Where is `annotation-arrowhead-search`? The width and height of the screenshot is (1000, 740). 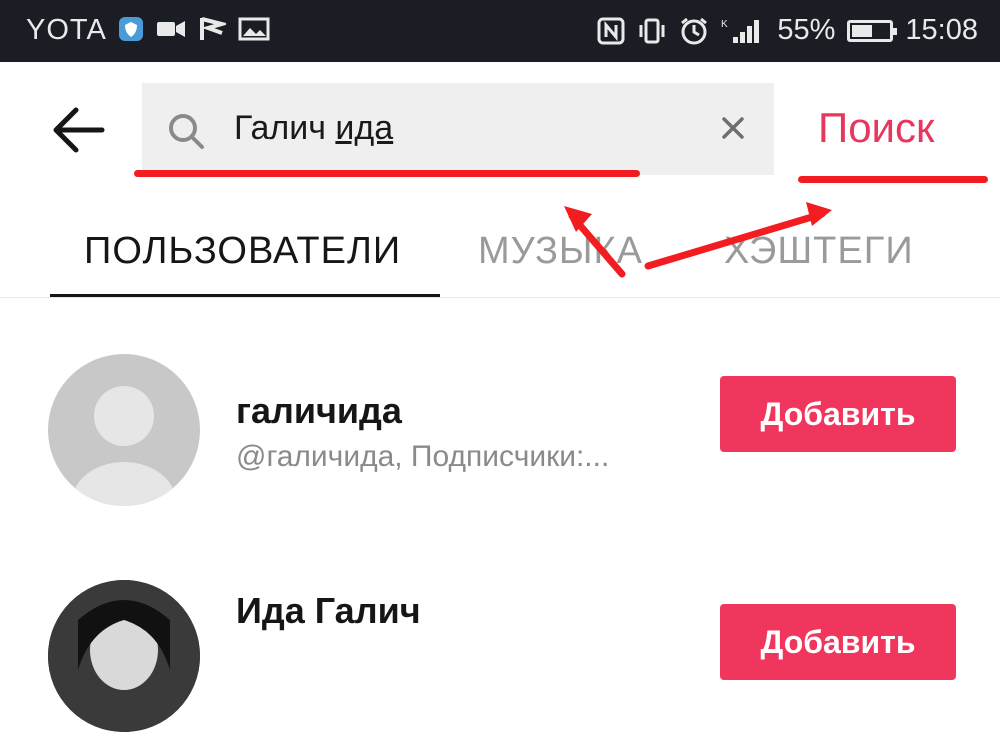
annotation-arrowhead-search is located at coordinates (578, 219).